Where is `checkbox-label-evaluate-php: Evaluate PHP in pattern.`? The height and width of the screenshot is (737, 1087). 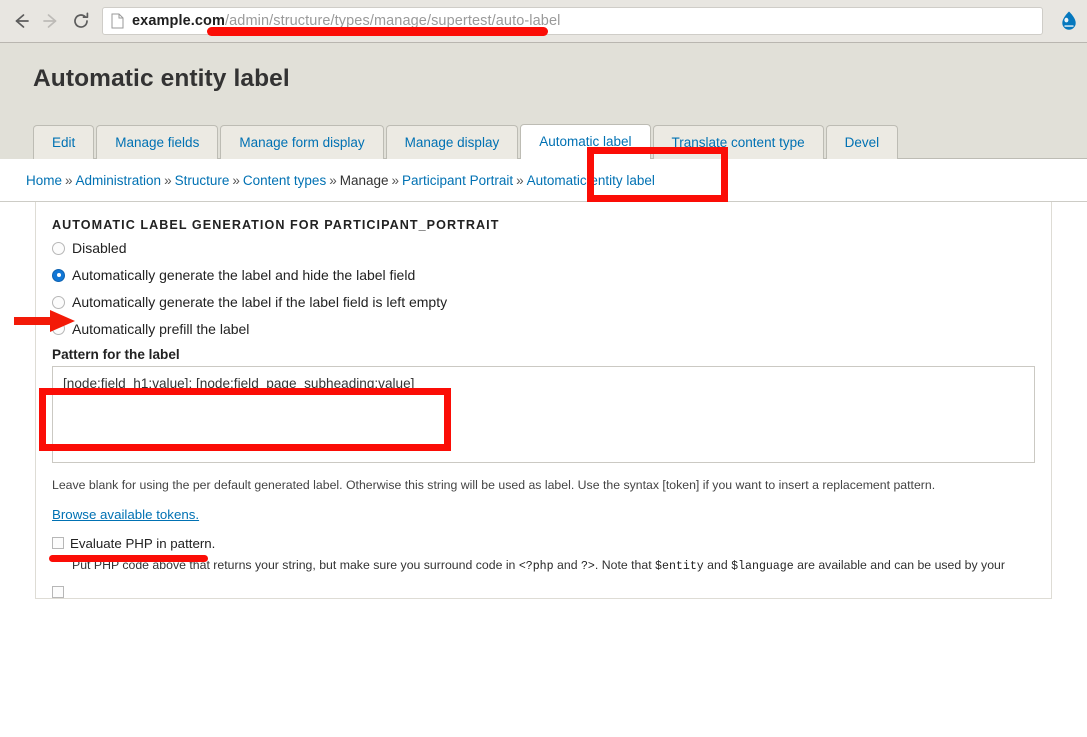
checkbox-label-evaluate-php: Evaluate PHP in pattern. is located at coordinates (143, 543).